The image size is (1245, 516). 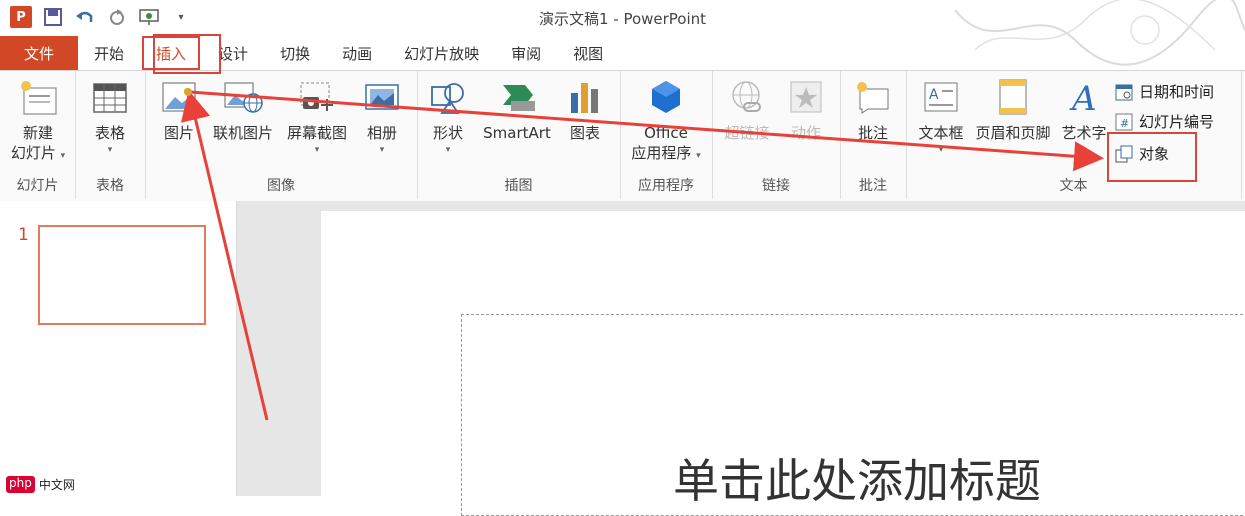 What do you see at coordinates (585, 97) in the screenshot?
I see `chart-icon` at bounding box center [585, 97].